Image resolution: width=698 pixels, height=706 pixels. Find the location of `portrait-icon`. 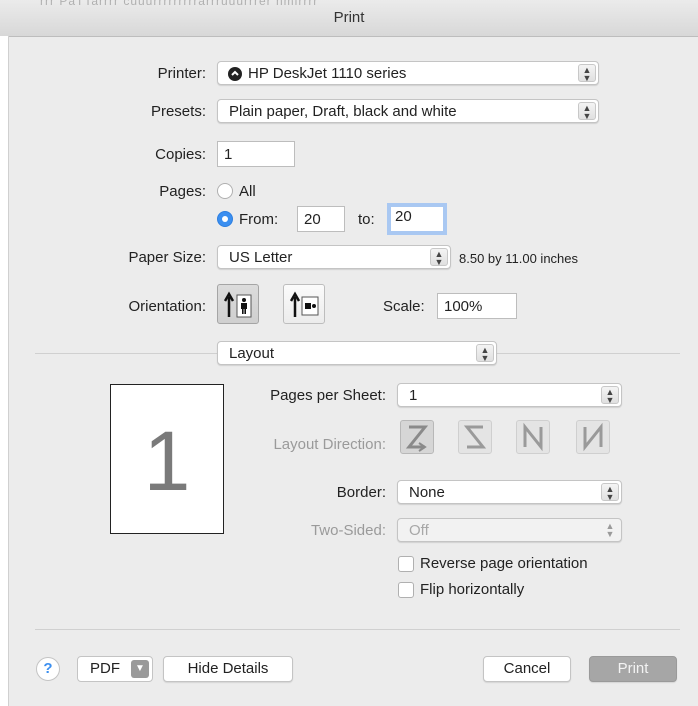

portrait-icon is located at coordinates (238, 304).